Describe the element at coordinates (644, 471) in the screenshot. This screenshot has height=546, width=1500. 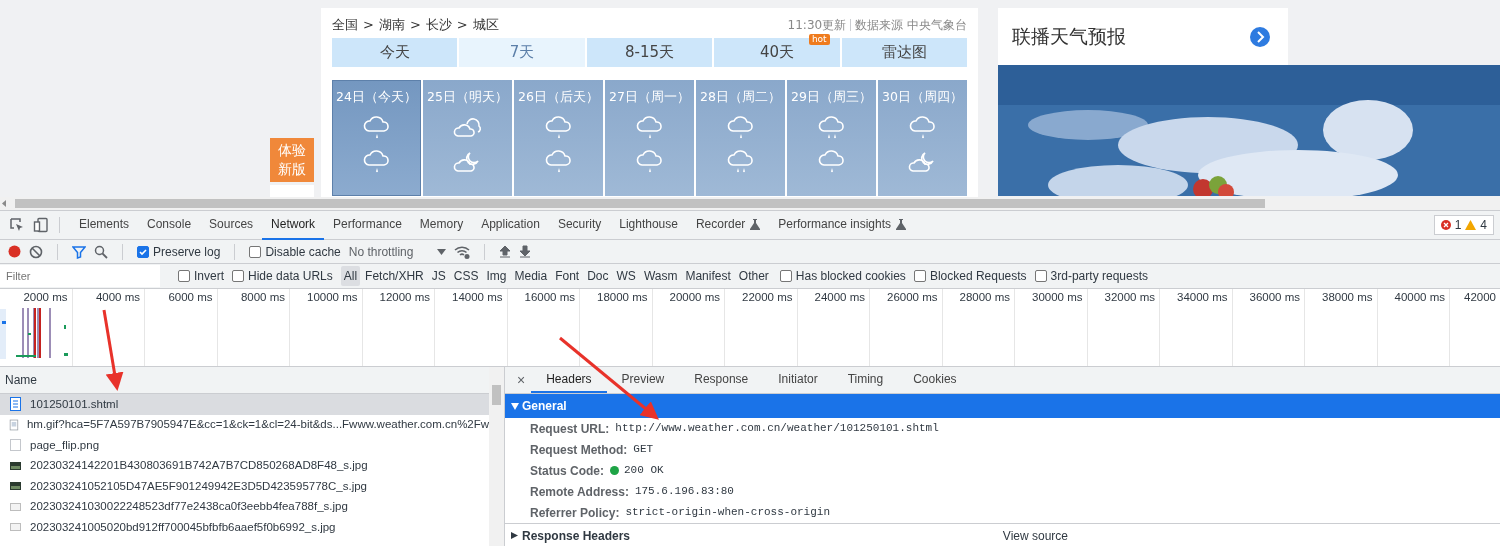
I see `field-value: 200 OK` at that location.